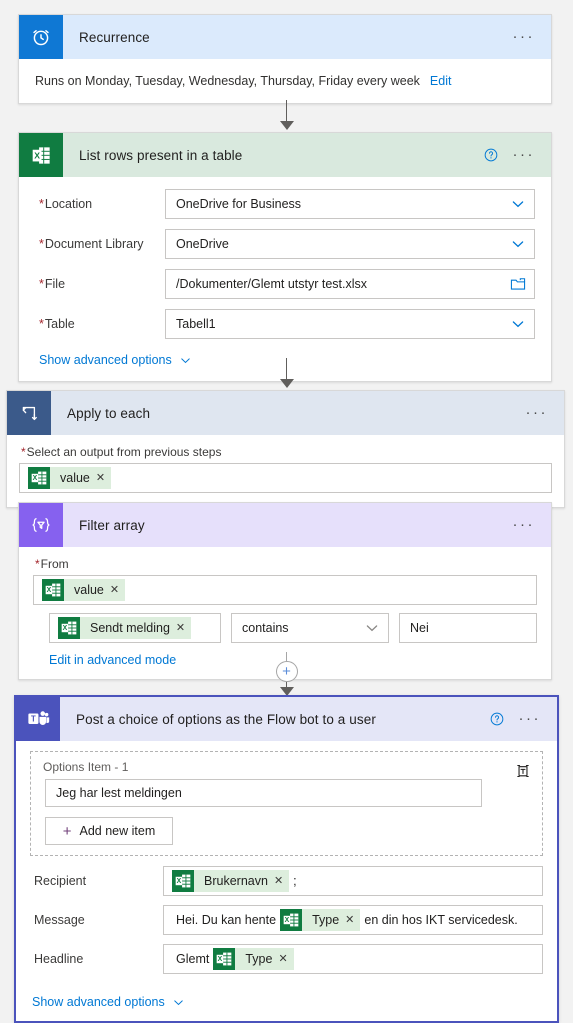  I want to click on card-title-filter-array: Filter array, so click(112, 525).